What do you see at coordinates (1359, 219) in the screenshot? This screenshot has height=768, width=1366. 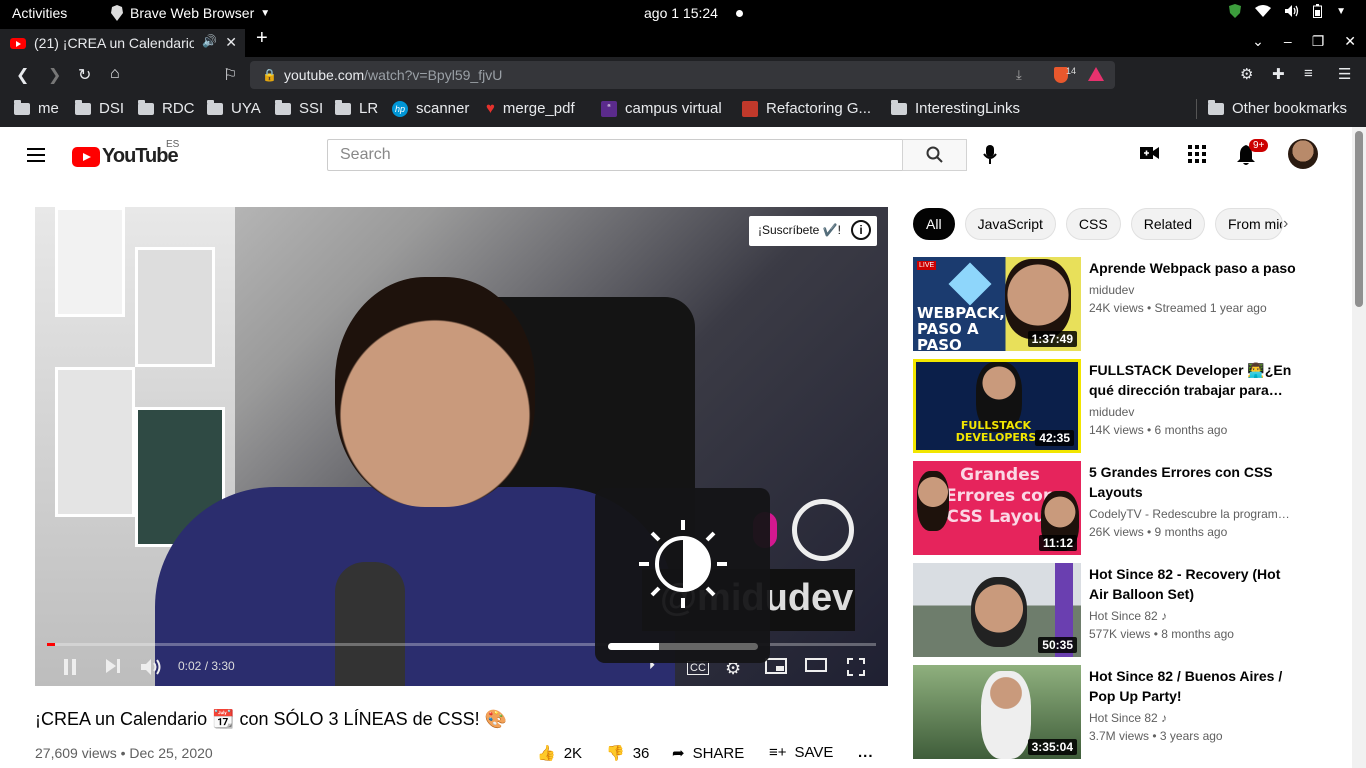 I see `scrollbar-thumb` at bounding box center [1359, 219].